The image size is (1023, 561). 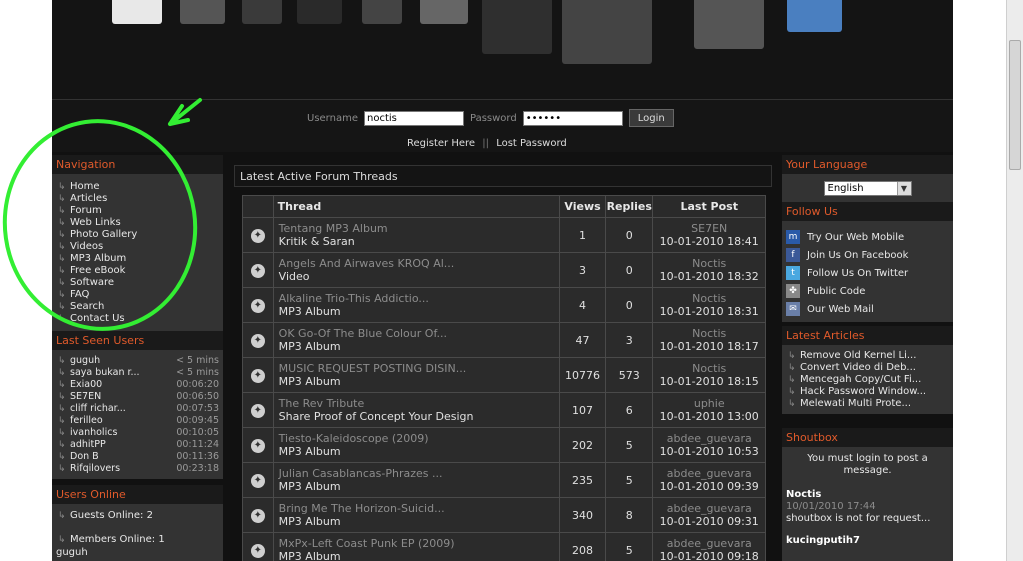 I want to click on last-seen-user: ↳ guguh < 5 mins, so click(x=137, y=361).